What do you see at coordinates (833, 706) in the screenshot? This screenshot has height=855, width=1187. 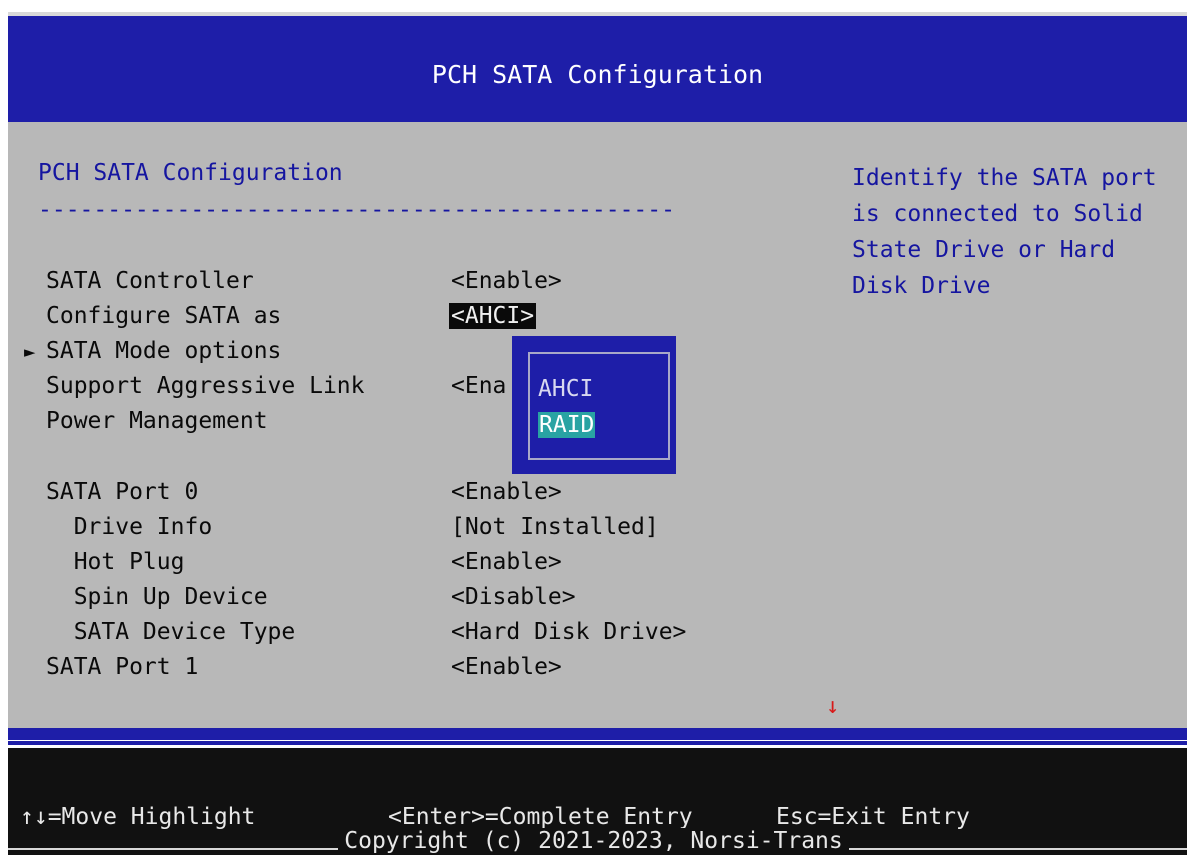 I see `scroll-down-icon: ↓` at bounding box center [833, 706].